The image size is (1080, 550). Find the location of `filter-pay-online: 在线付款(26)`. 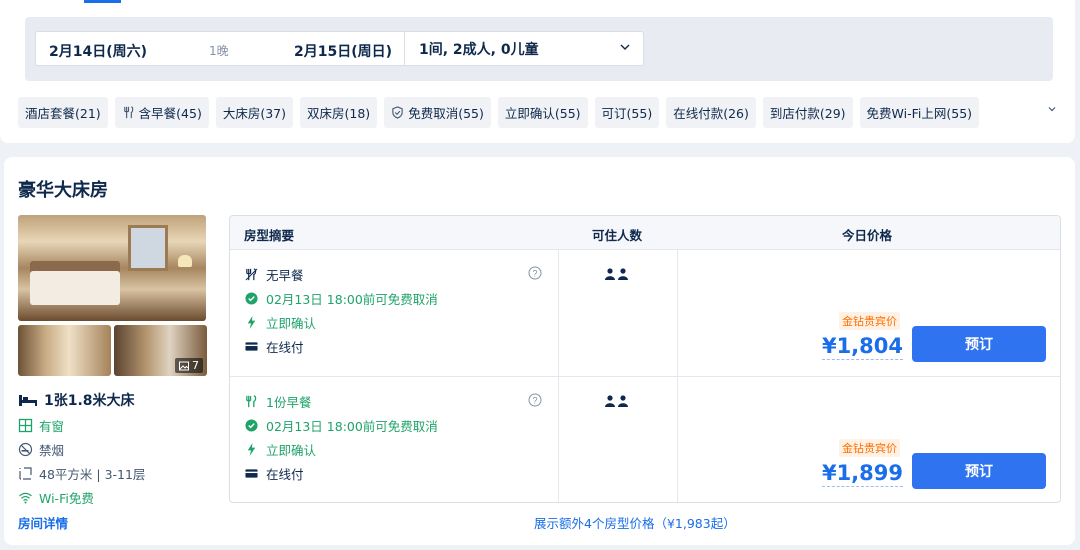

filter-pay-online: 在线付款(26) is located at coordinates (711, 112).